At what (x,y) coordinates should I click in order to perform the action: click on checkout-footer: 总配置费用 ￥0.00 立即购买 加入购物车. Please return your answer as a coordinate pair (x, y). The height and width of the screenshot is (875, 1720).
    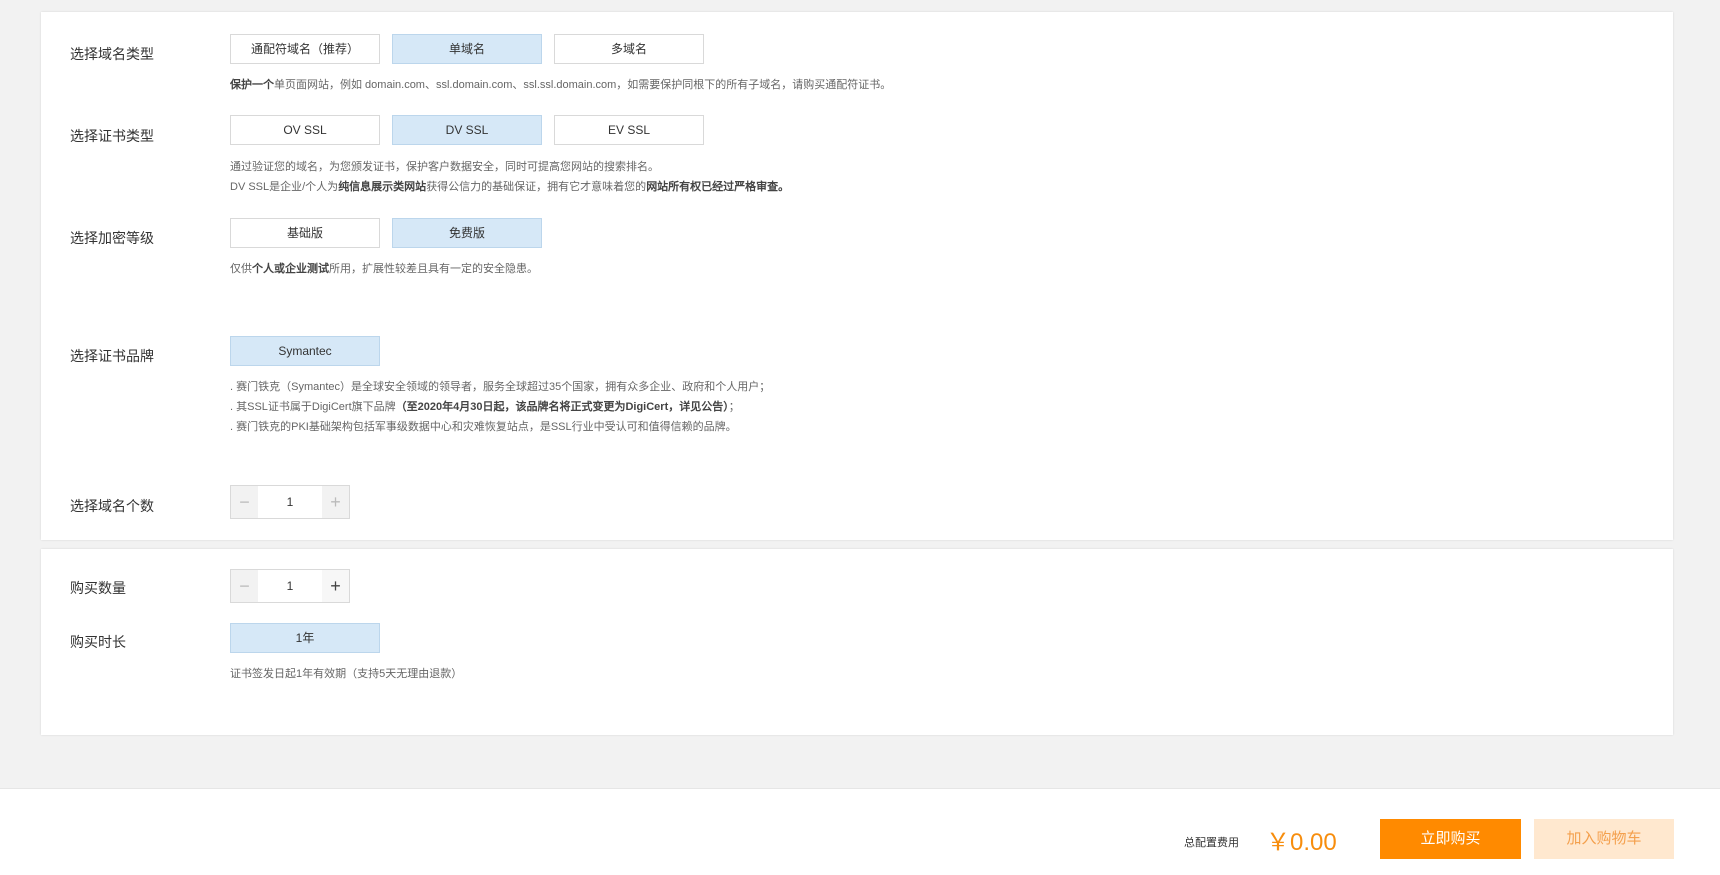
    Looking at the image, I should click on (860, 832).